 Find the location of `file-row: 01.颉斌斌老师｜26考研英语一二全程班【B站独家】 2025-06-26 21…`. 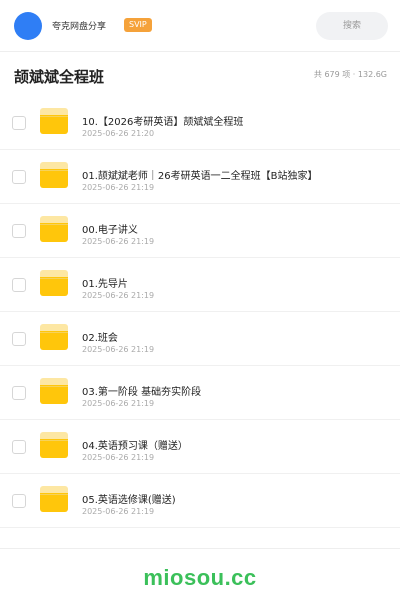

file-row: 01.颉斌斌老师｜26考研英语一二全程班【B站独家】 2025-06-26 21… is located at coordinates (200, 177).